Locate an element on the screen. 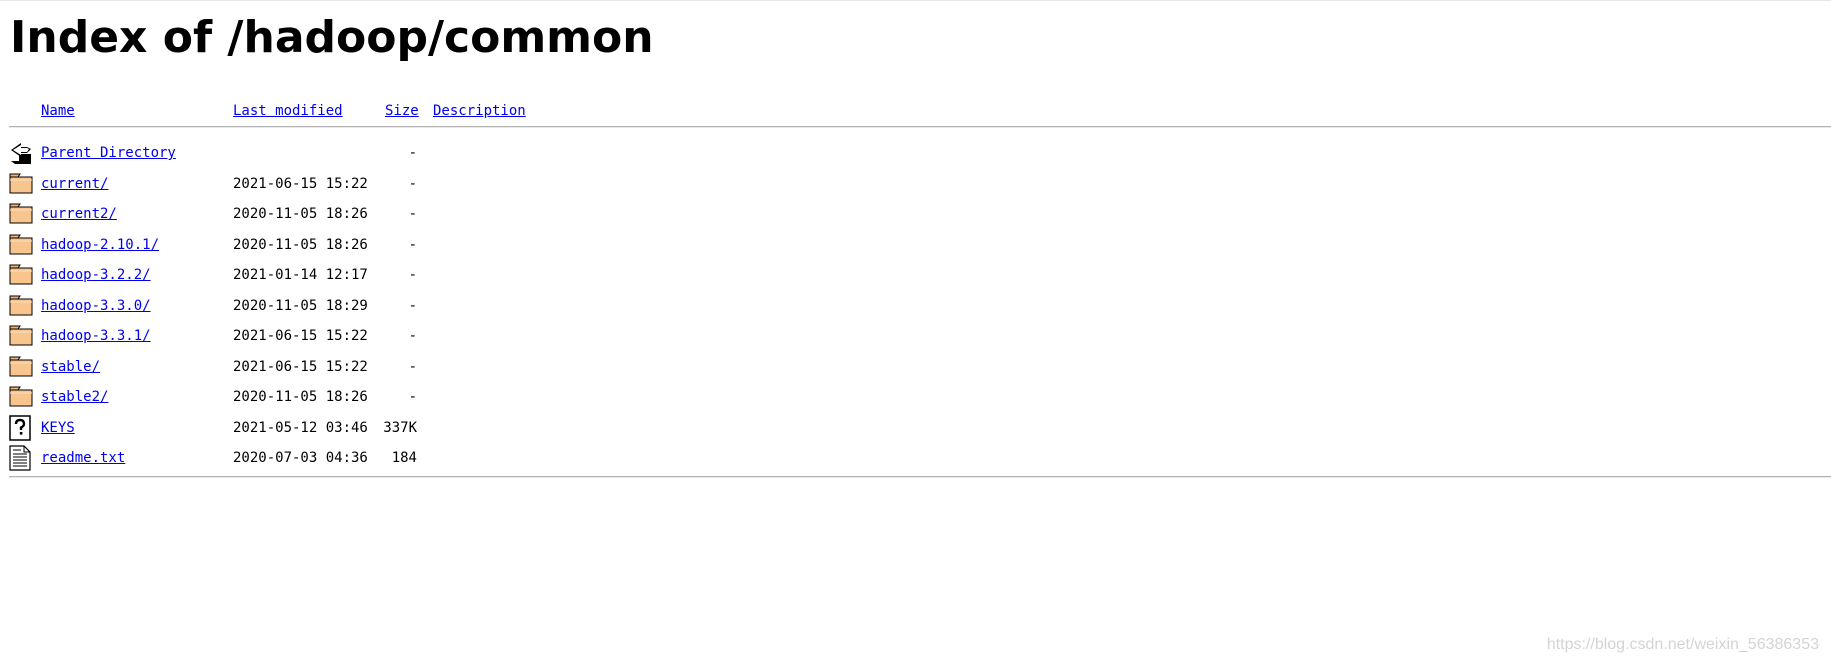 The image size is (1831, 666). footer-divider is located at coordinates (920, 476).